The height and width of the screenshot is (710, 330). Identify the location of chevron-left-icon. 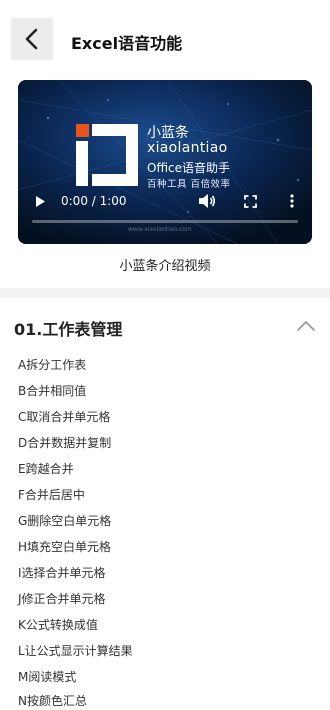
(31, 39).